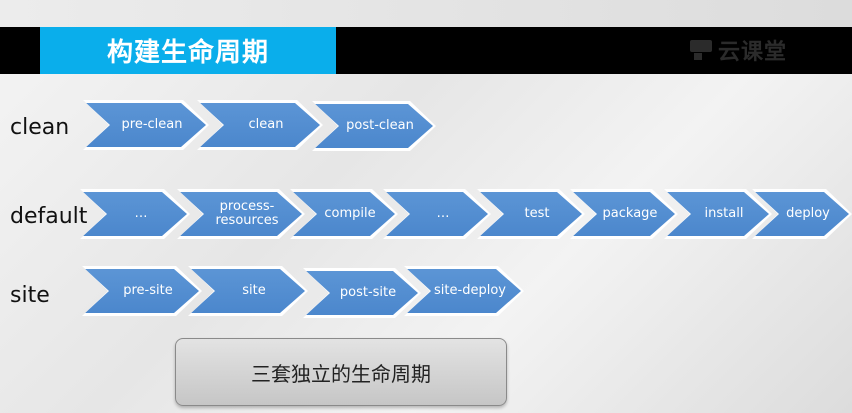 The height and width of the screenshot is (413, 852). Describe the element at coordinates (808, 213) in the screenshot. I see `phase-label: deploy` at that location.